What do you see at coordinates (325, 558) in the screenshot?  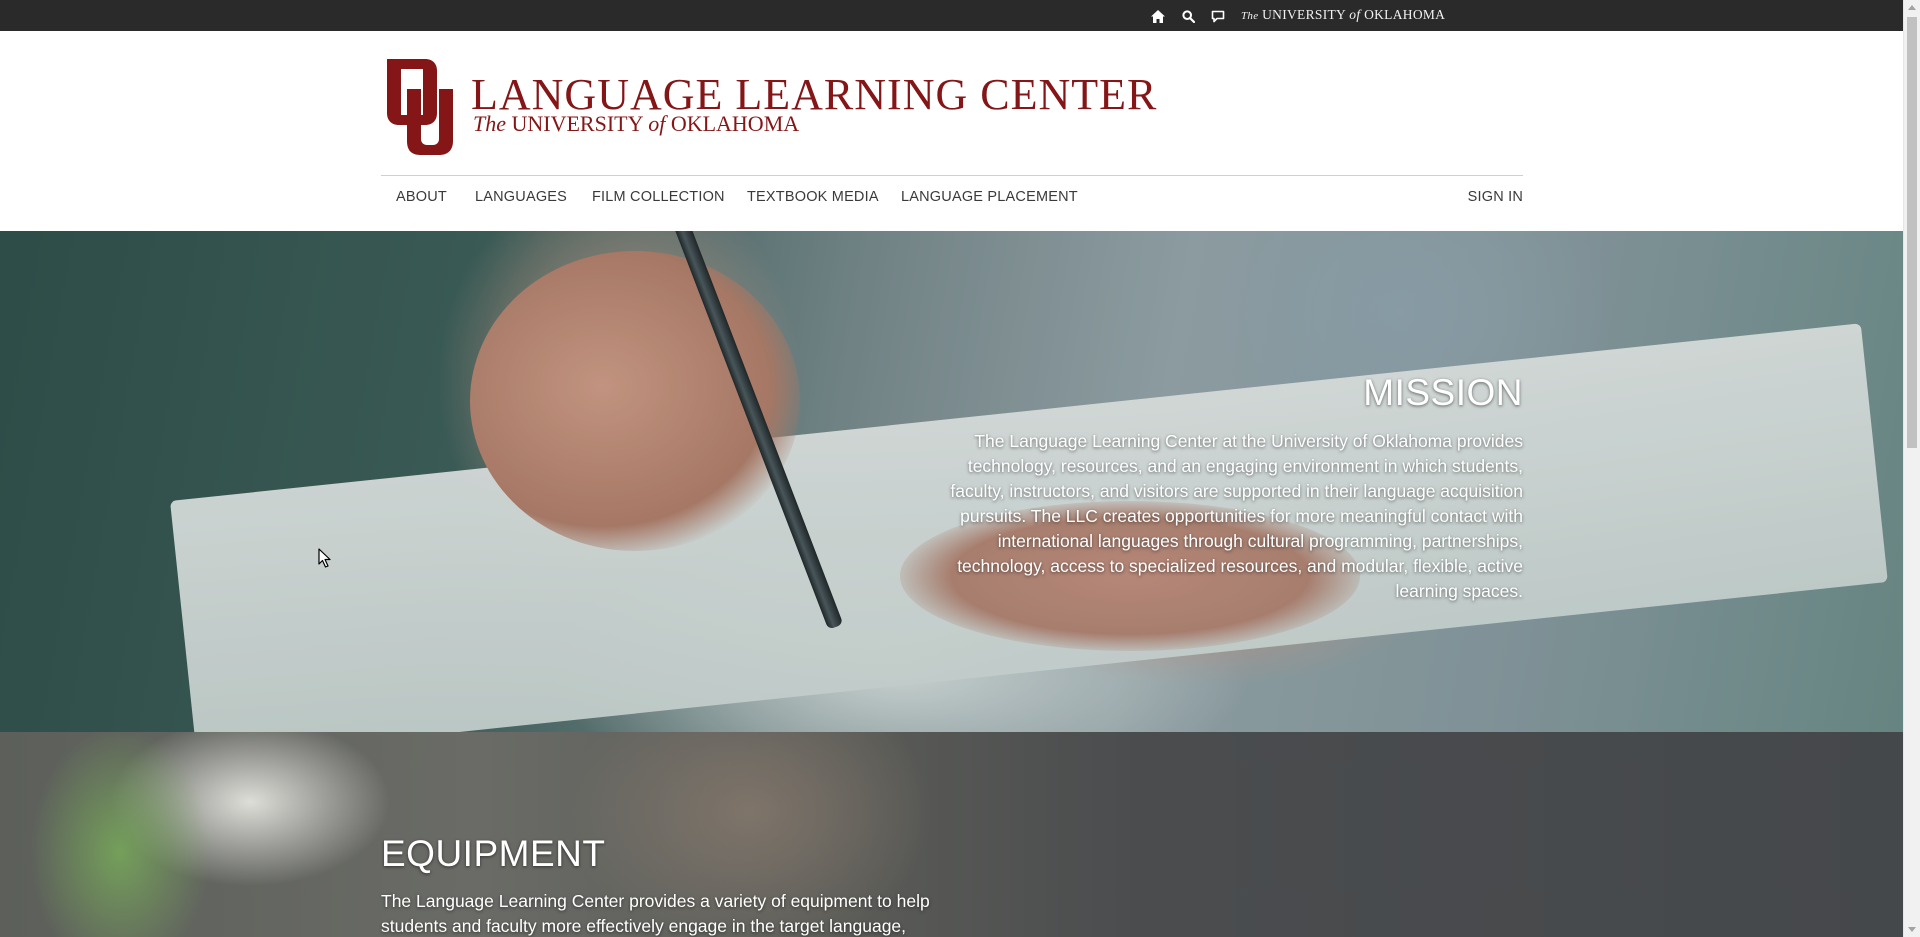 I see `mouse-cursor-icon` at bounding box center [325, 558].